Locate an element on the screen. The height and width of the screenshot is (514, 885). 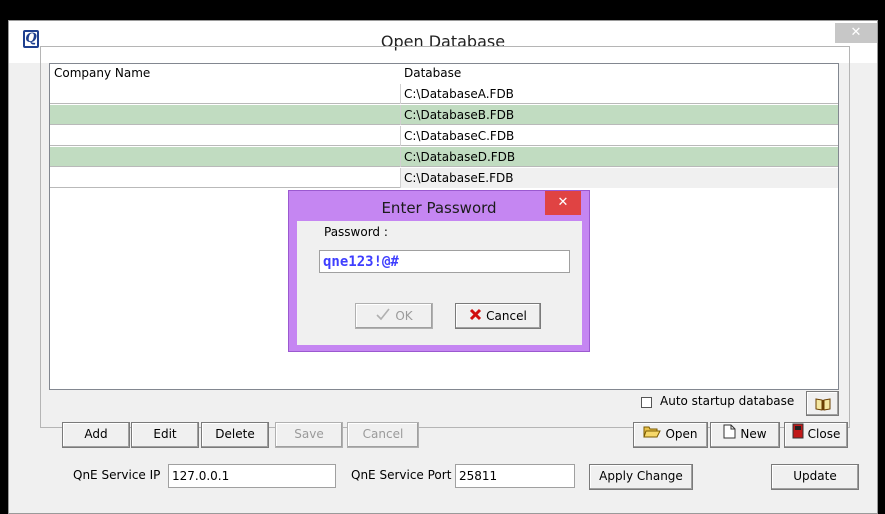
close-button: Close is located at coordinates (816, 435).